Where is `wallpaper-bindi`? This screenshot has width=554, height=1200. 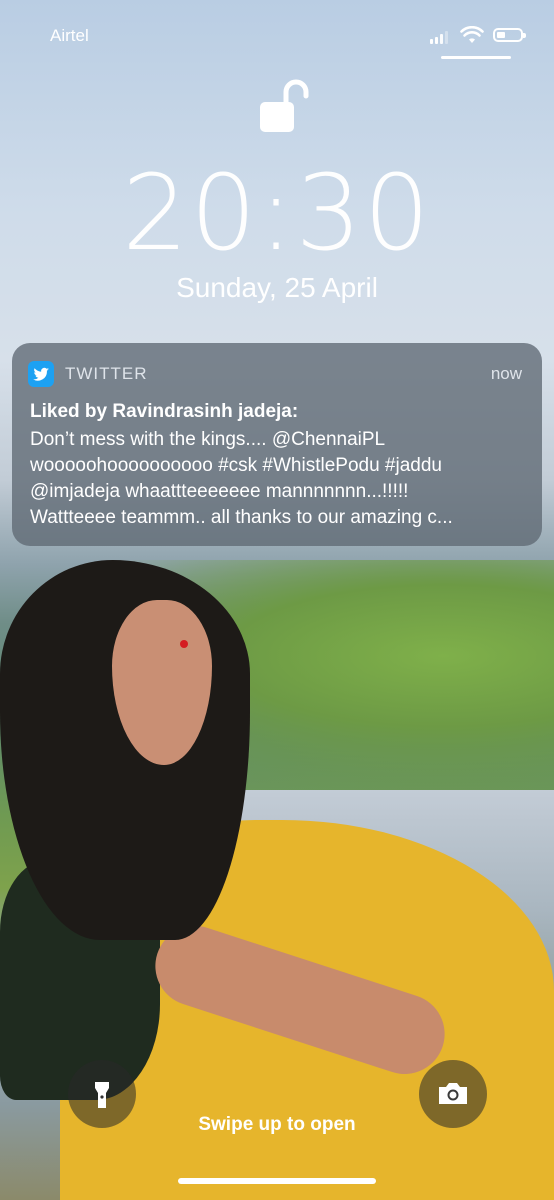 wallpaper-bindi is located at coordinates (184, 644).